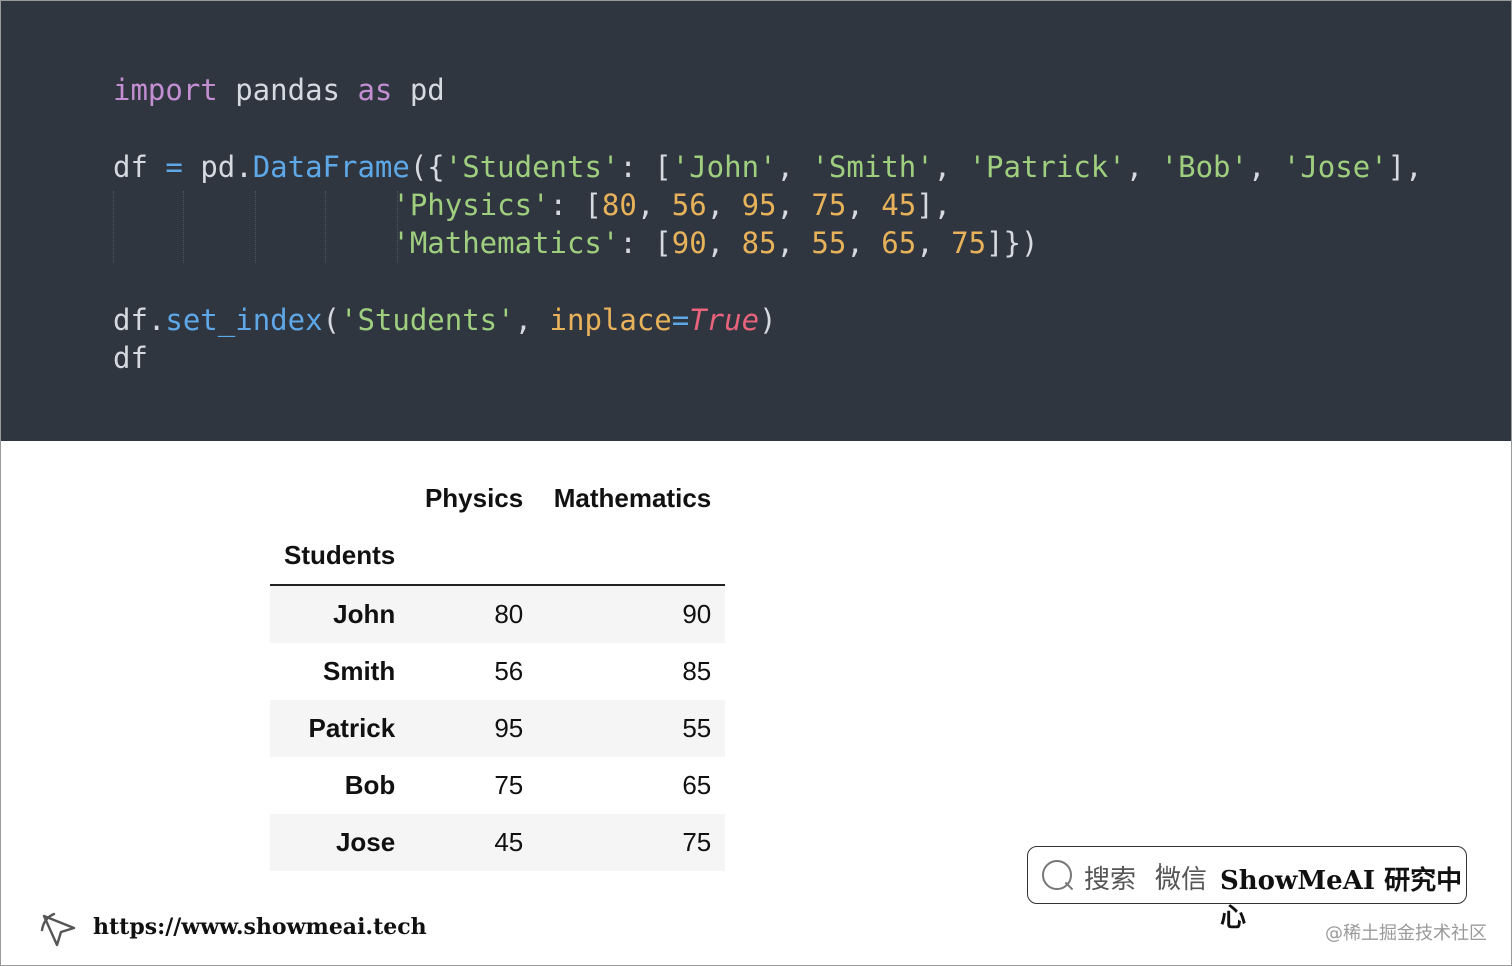  I want to click on cell-physics: 56, so click(509, 671).